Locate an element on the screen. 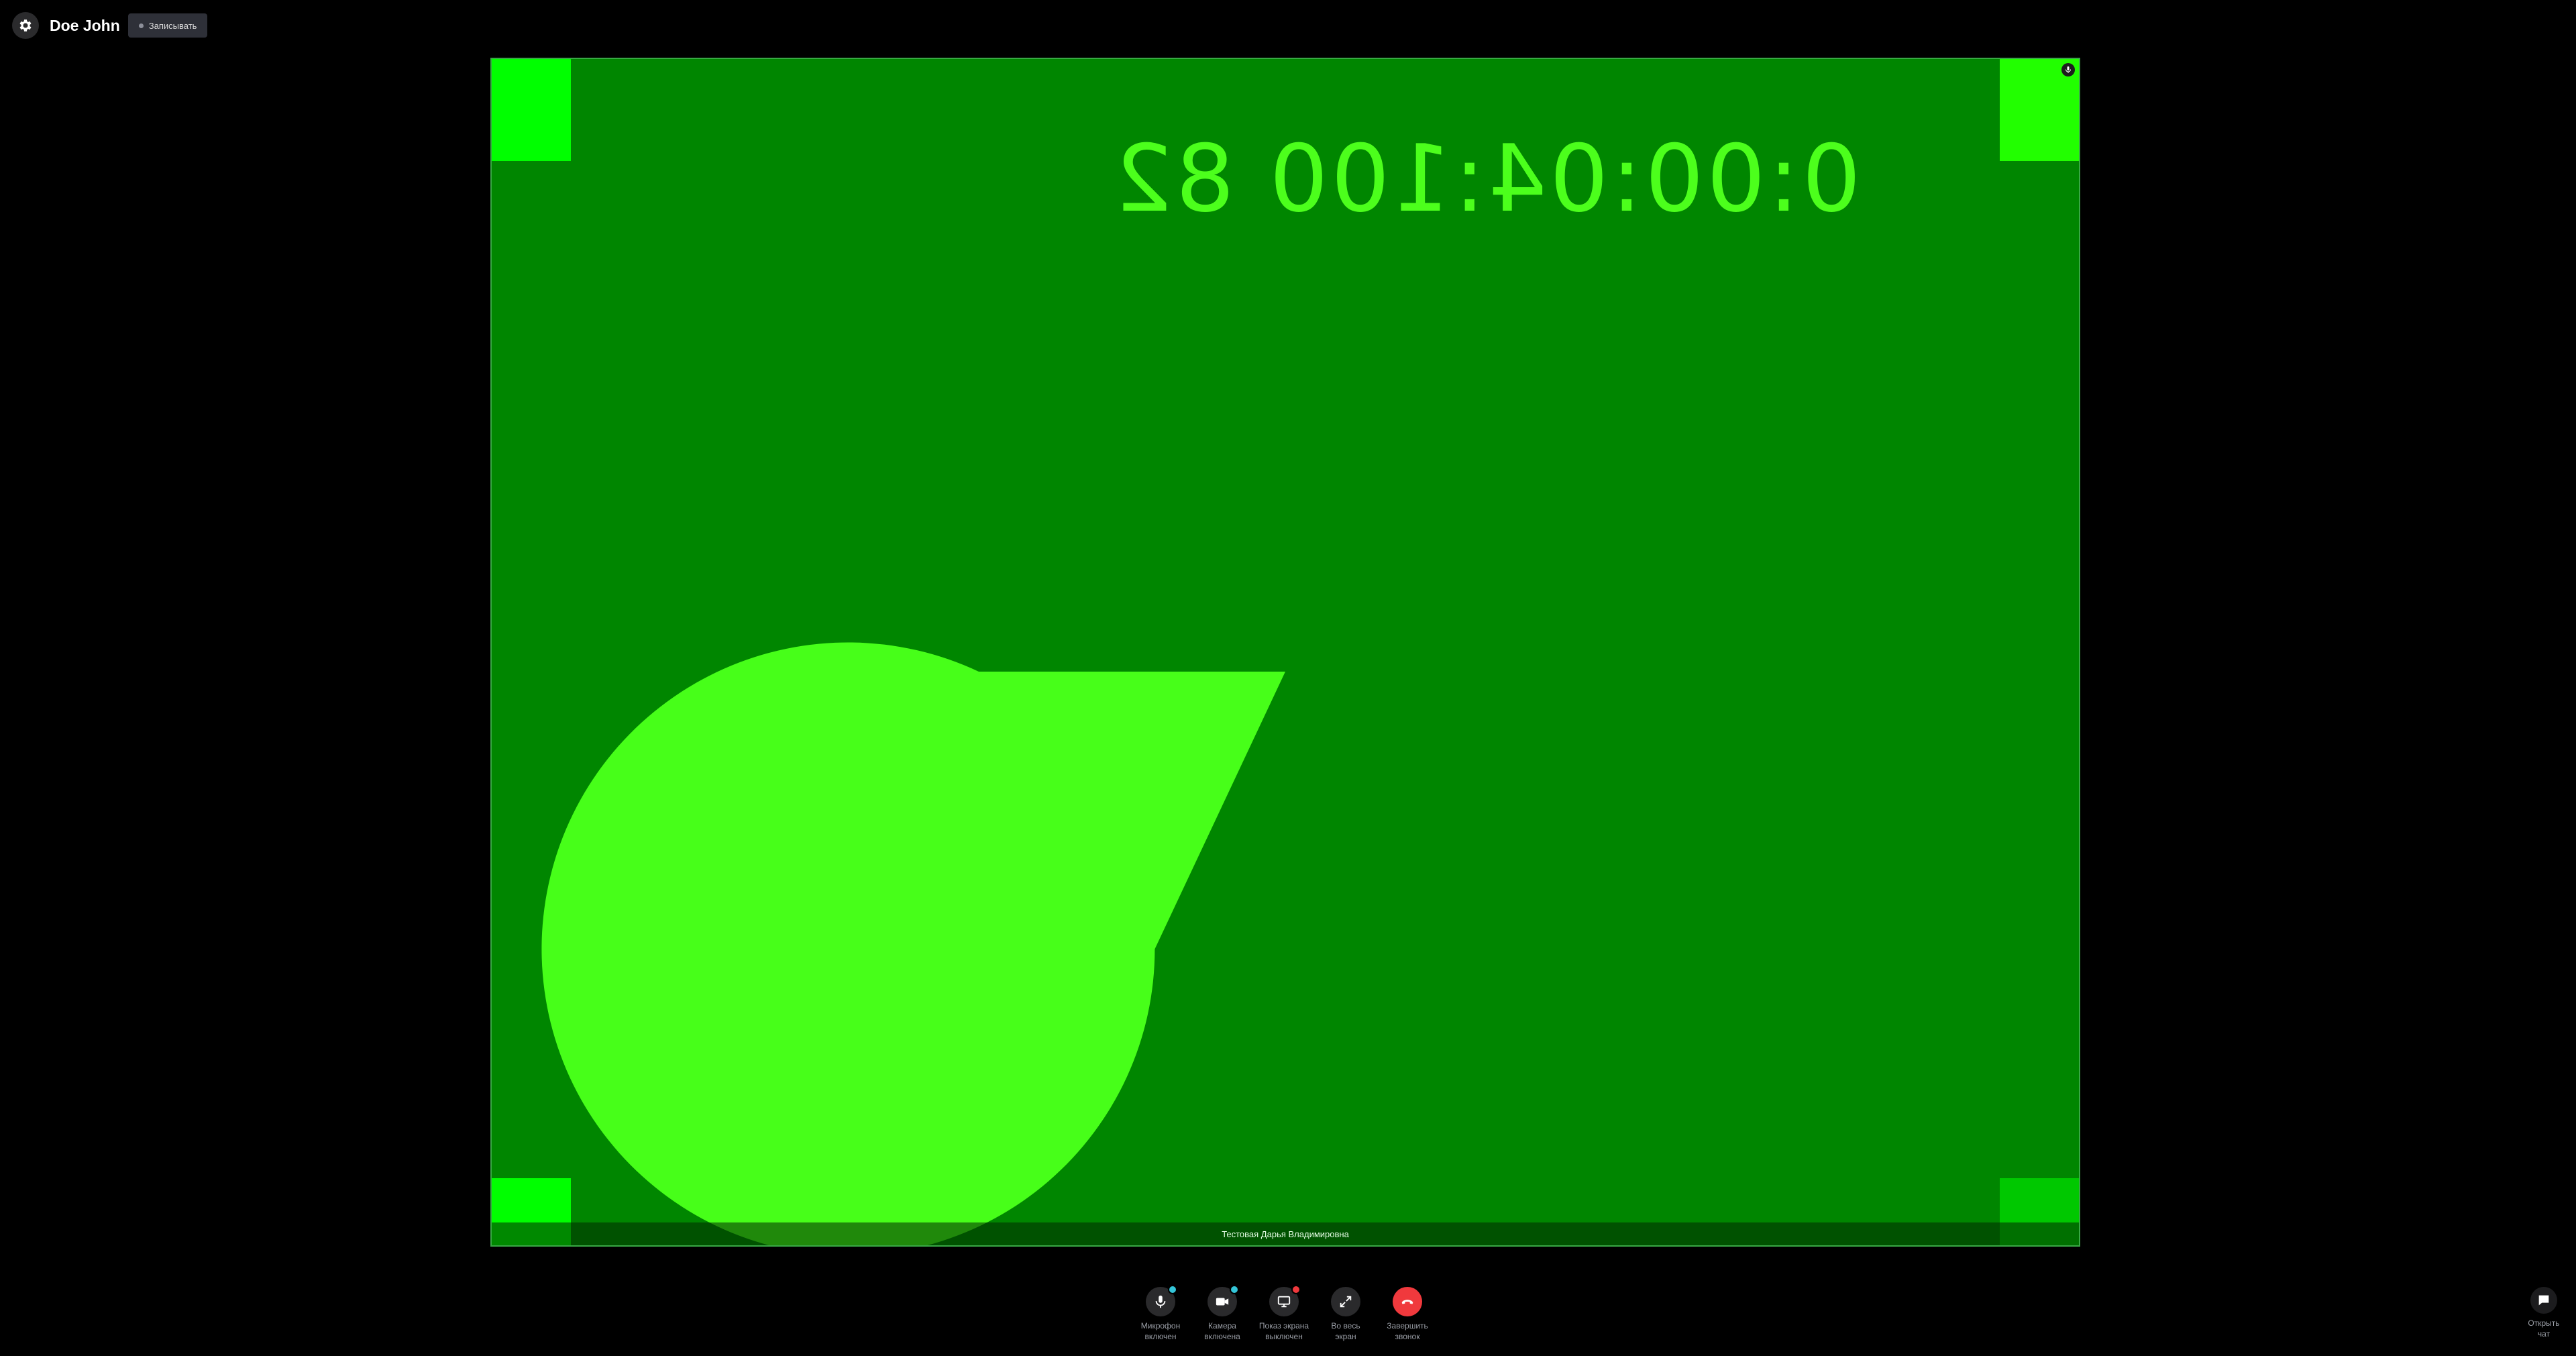 This screenshot has width=2576, height=1356. camera-icon is located at coordinates (1222, 1302).